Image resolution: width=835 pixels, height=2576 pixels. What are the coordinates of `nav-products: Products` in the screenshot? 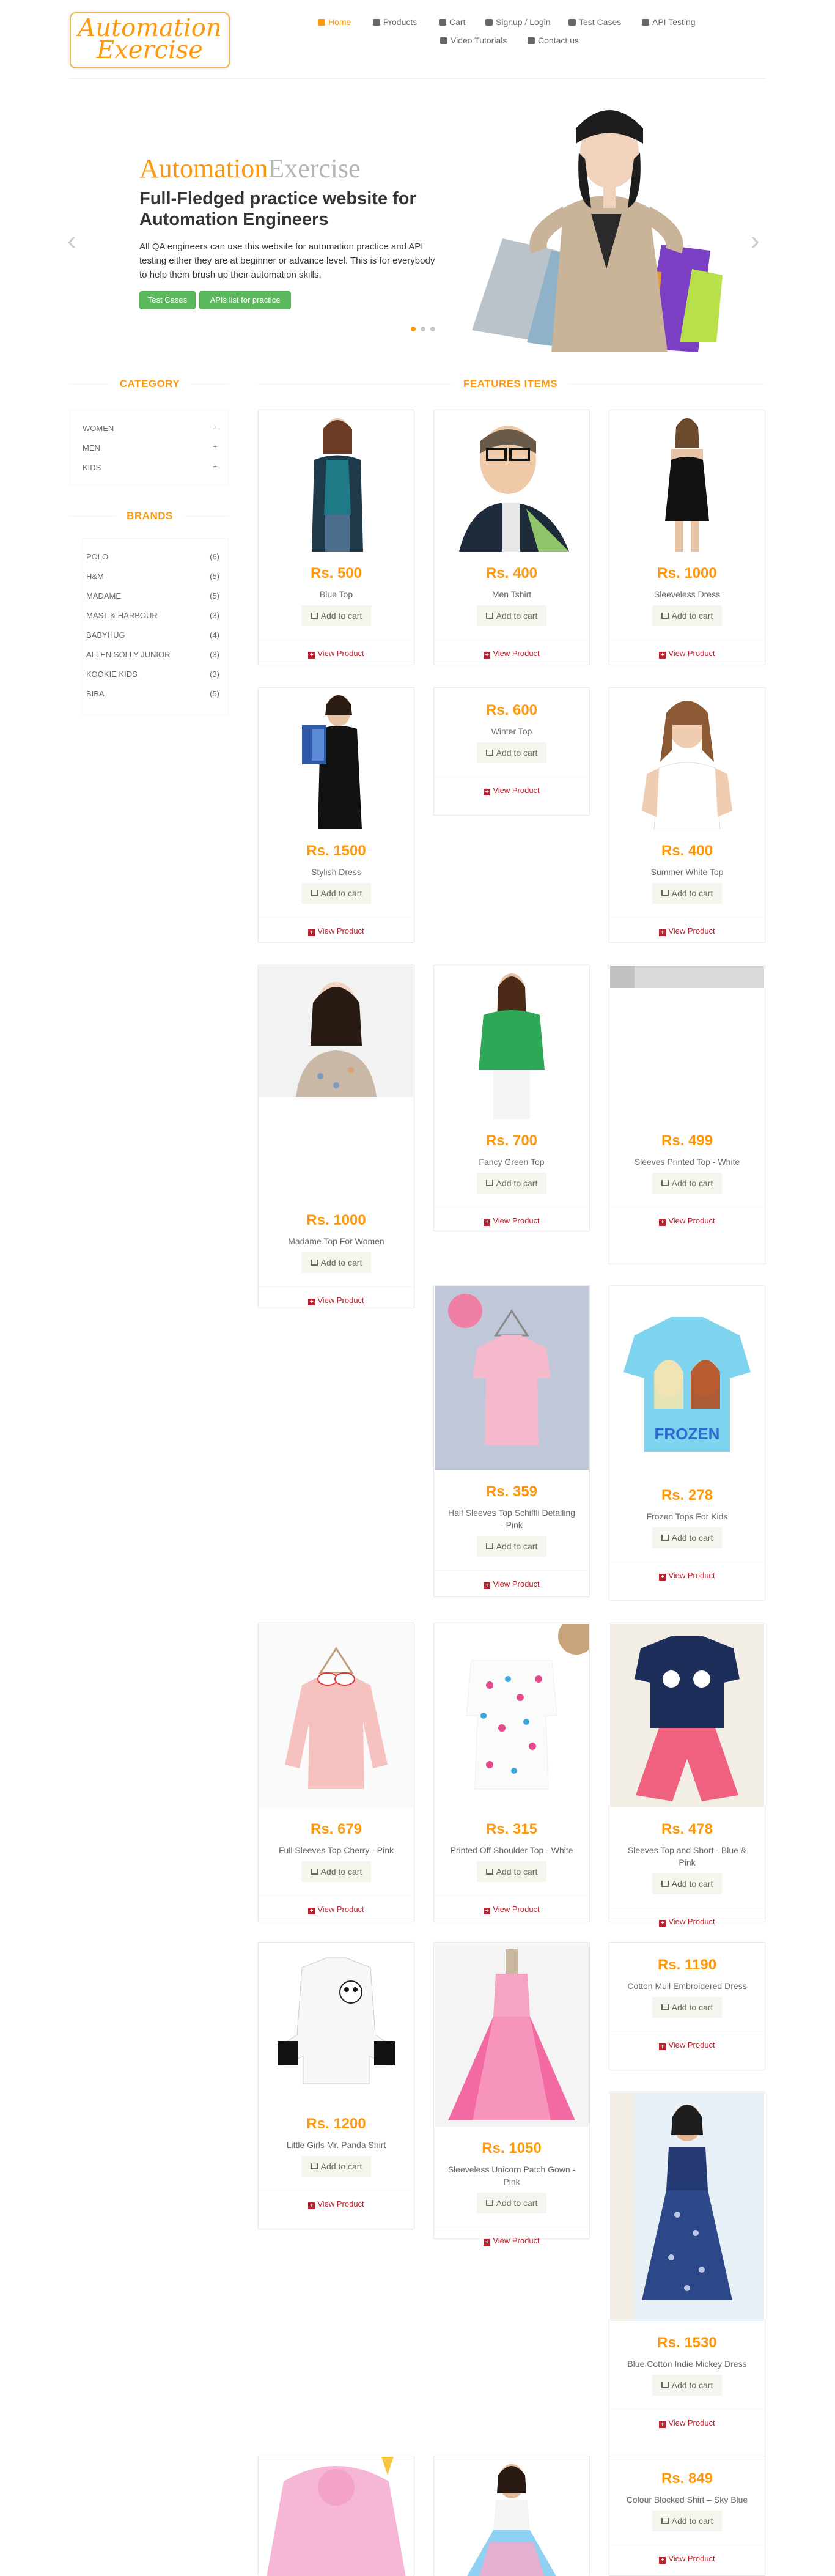 It's located at (395, 22).